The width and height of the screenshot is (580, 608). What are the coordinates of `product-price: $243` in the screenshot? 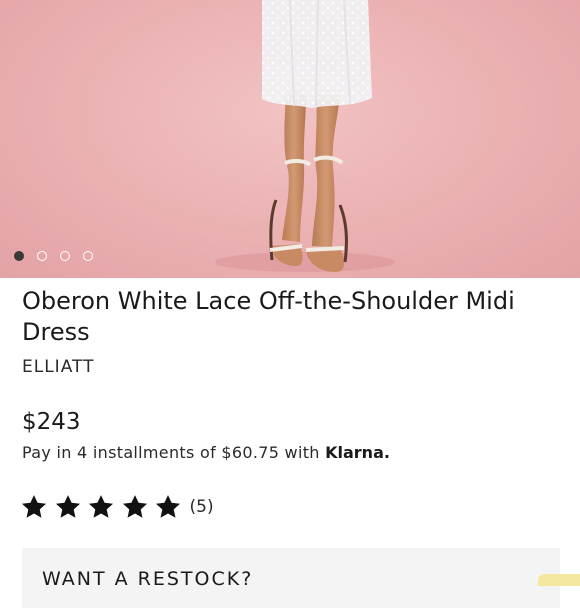 It's located at (51, 422).